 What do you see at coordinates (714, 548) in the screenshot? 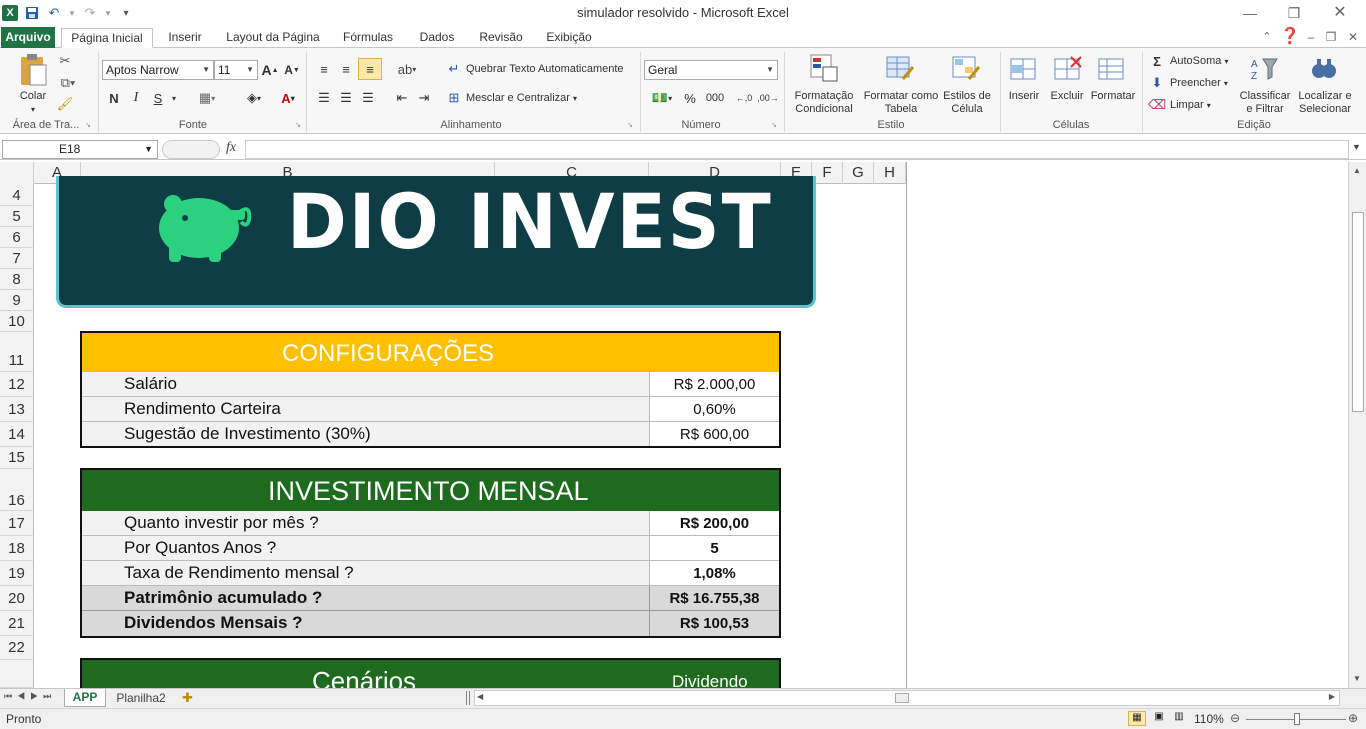
I see `monthly-value-cell: 5` at bounding box center [714, 548].